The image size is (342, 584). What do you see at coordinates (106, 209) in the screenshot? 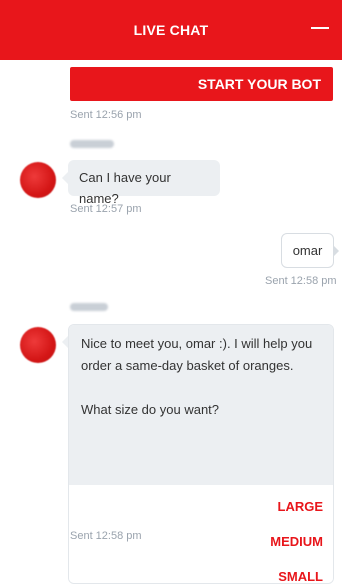
I see `timestamp: Sent 12:57 pm` at bounding box center [106, 209].